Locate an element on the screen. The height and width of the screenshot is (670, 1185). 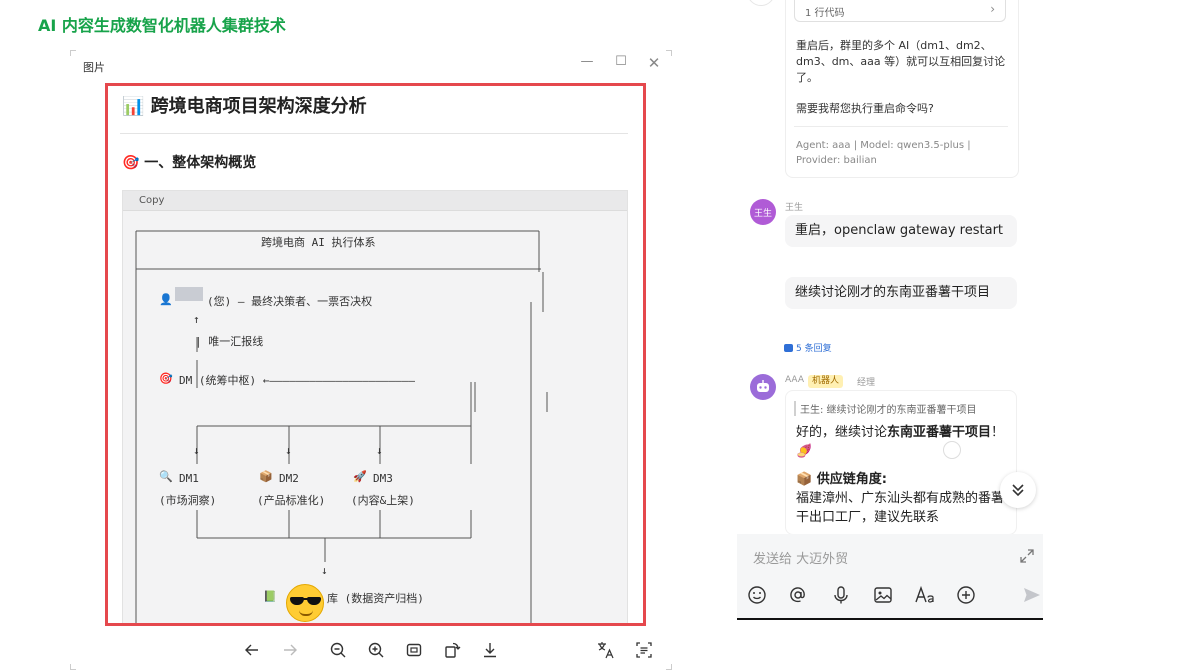
zoom-out-icon is located at coordinates (338, 650).